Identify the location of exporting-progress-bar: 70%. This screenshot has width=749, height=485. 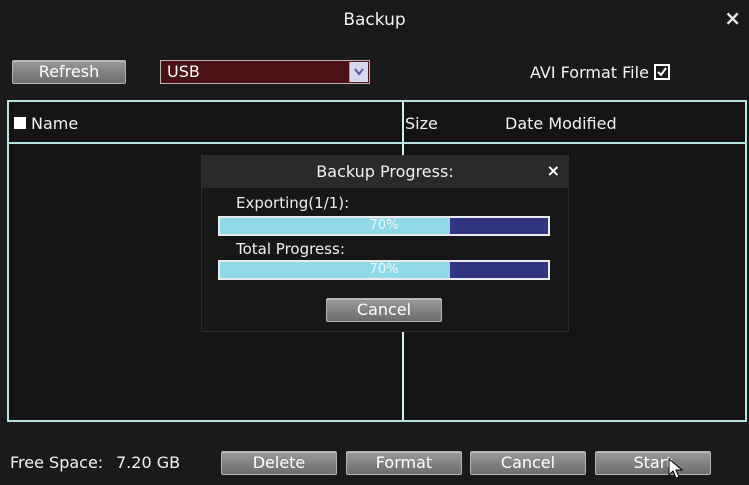
(384, 226).